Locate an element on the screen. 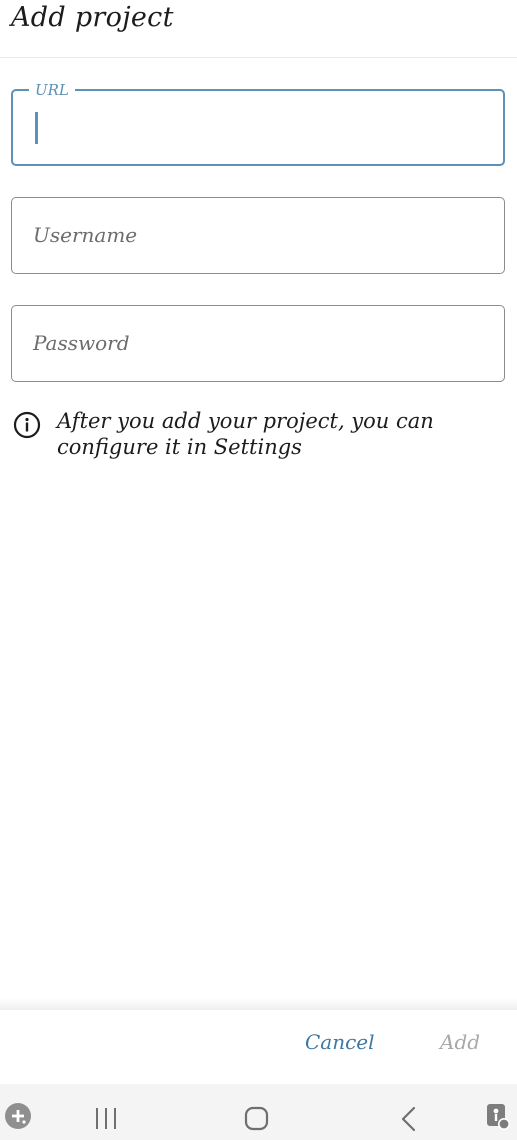 This screenshot has height=1140, width=517. home-icon is located at coordinates (257, 1119).